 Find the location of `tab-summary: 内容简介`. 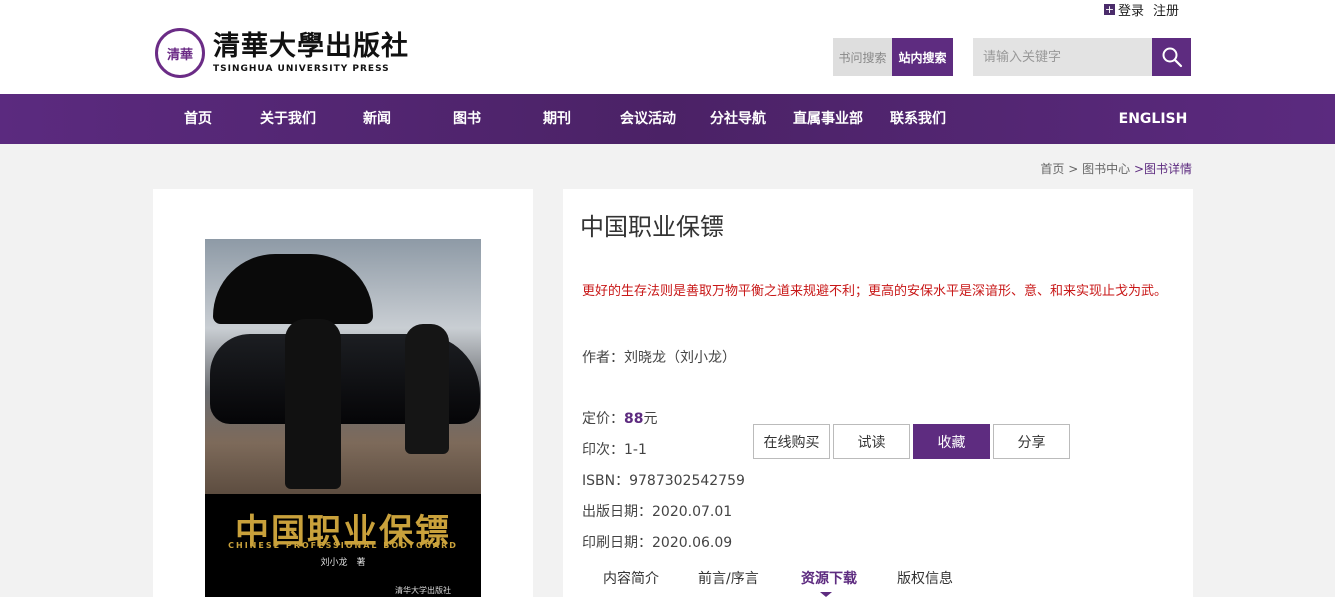

tab-summary: 内容简介 is located at coordinates (631, 578).